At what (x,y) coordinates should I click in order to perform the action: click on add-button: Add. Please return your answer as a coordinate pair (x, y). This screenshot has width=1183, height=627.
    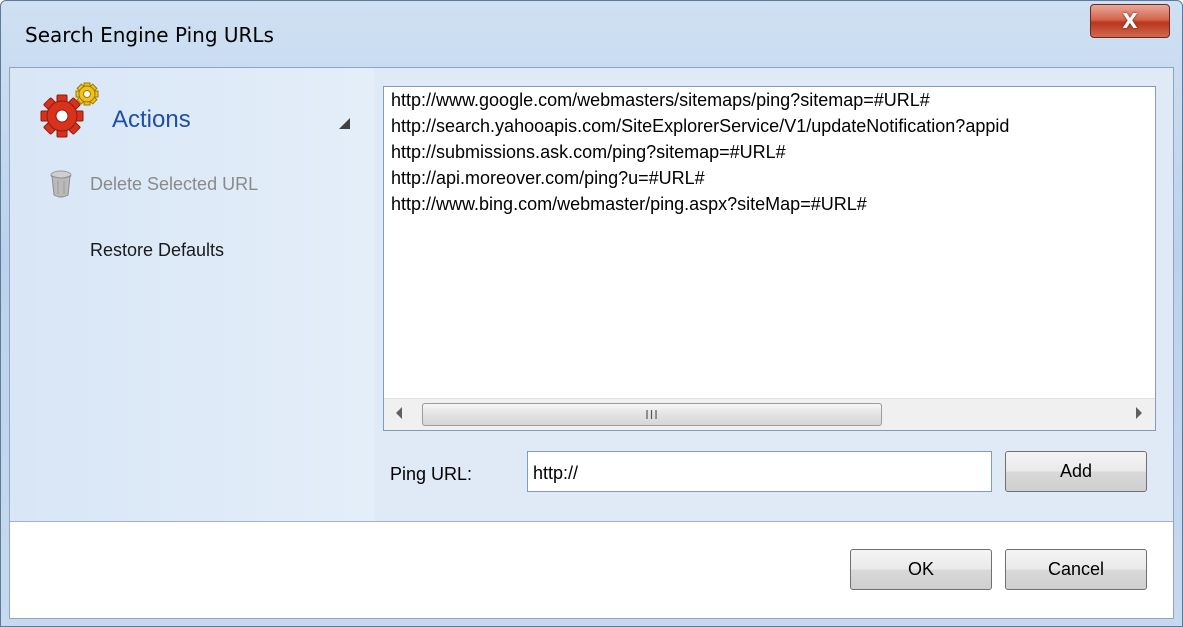
    Looking at the image, I should click on (1076, 471).